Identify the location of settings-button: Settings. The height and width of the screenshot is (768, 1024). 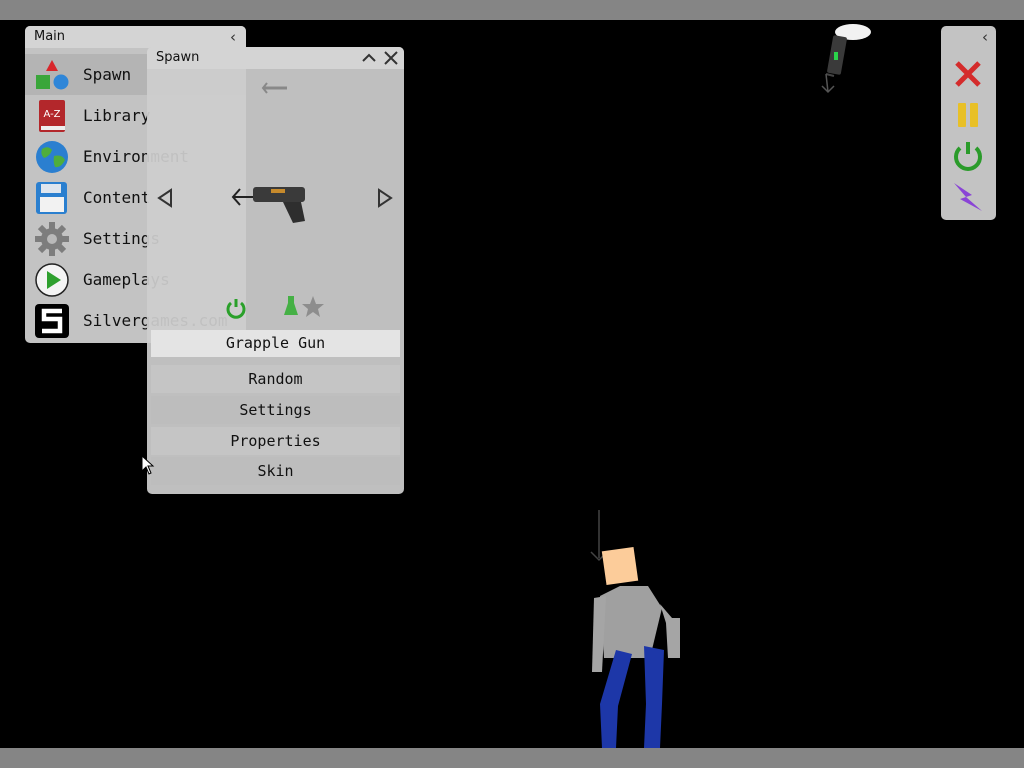
(275, 410).